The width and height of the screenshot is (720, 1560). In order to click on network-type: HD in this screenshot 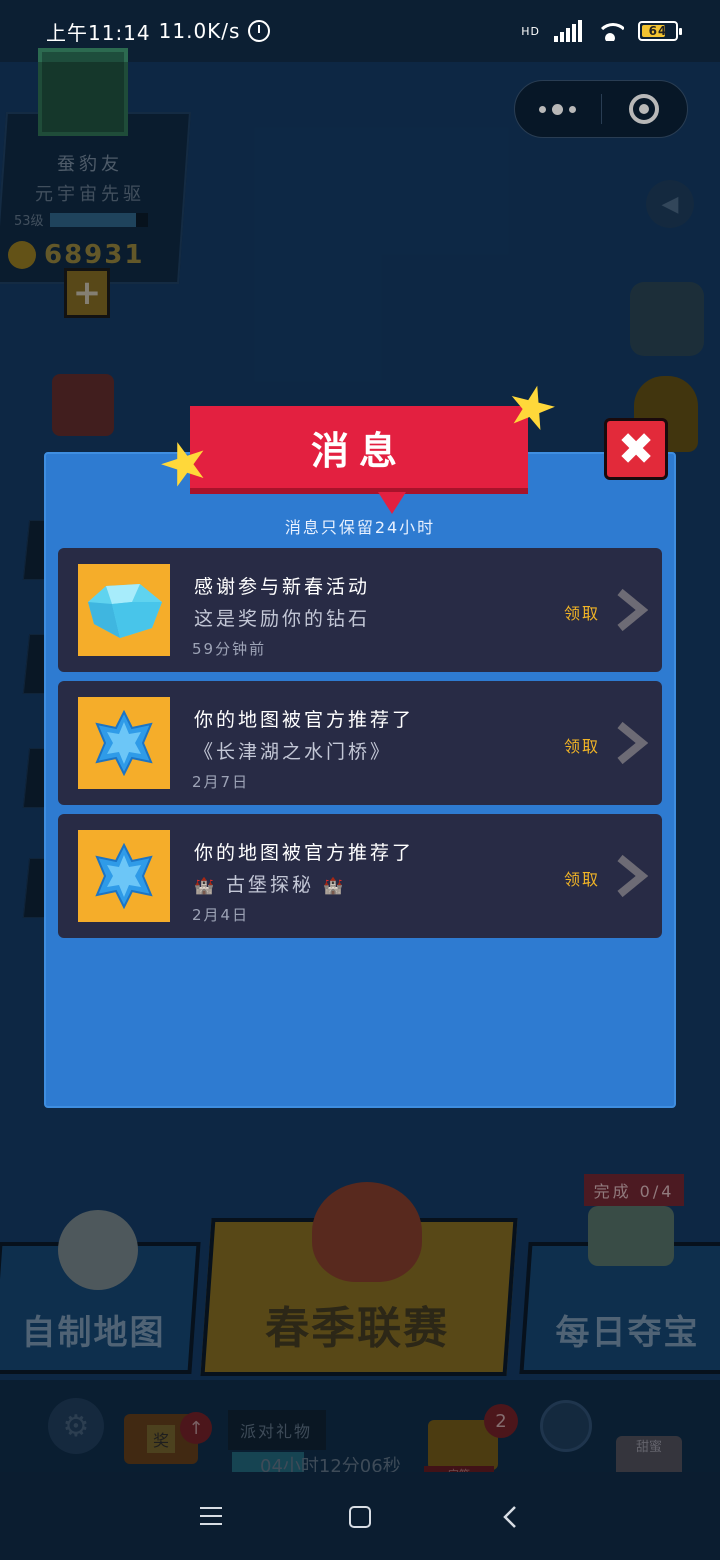, I will do `click(530, 31)`.